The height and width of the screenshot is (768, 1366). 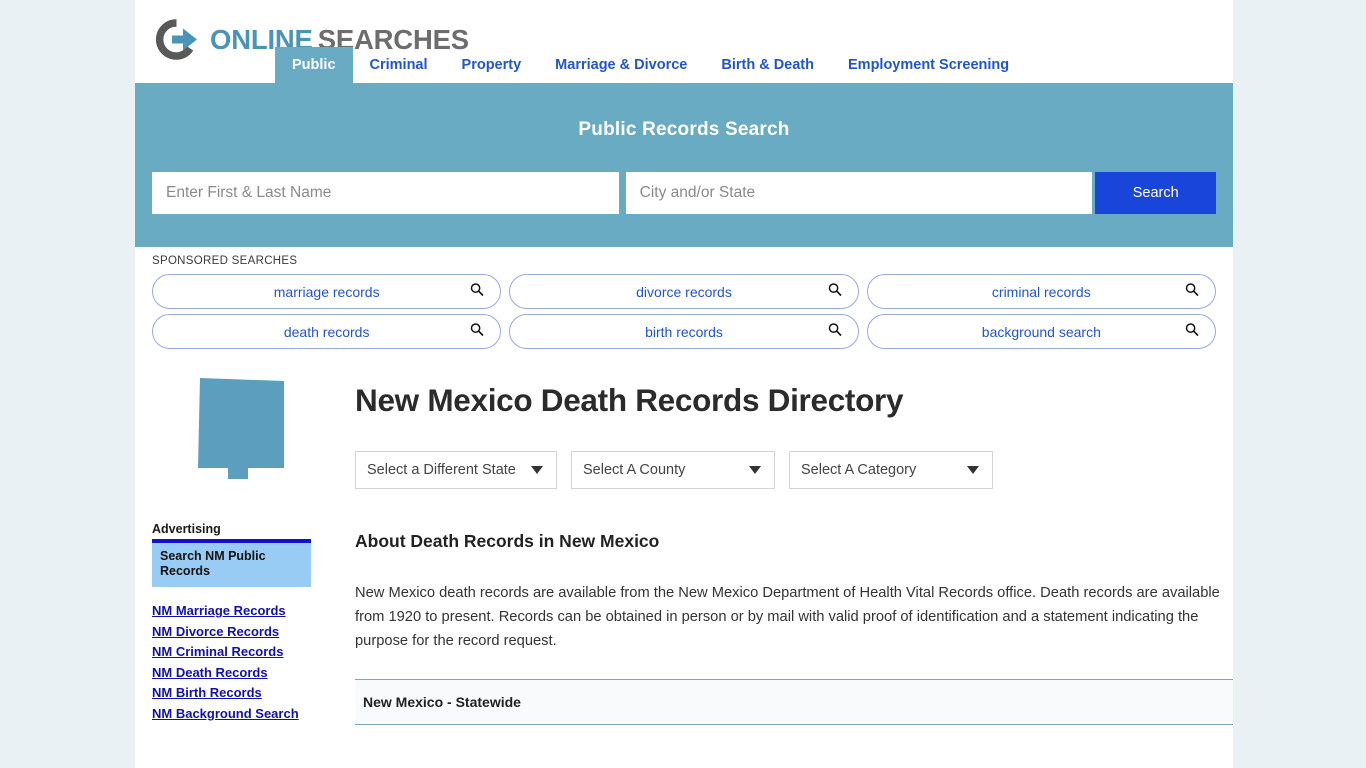 What do you see at coordinates (492, 65) in the screenshot?
I see `tab-property: Property` at bounding box center [492, 65].